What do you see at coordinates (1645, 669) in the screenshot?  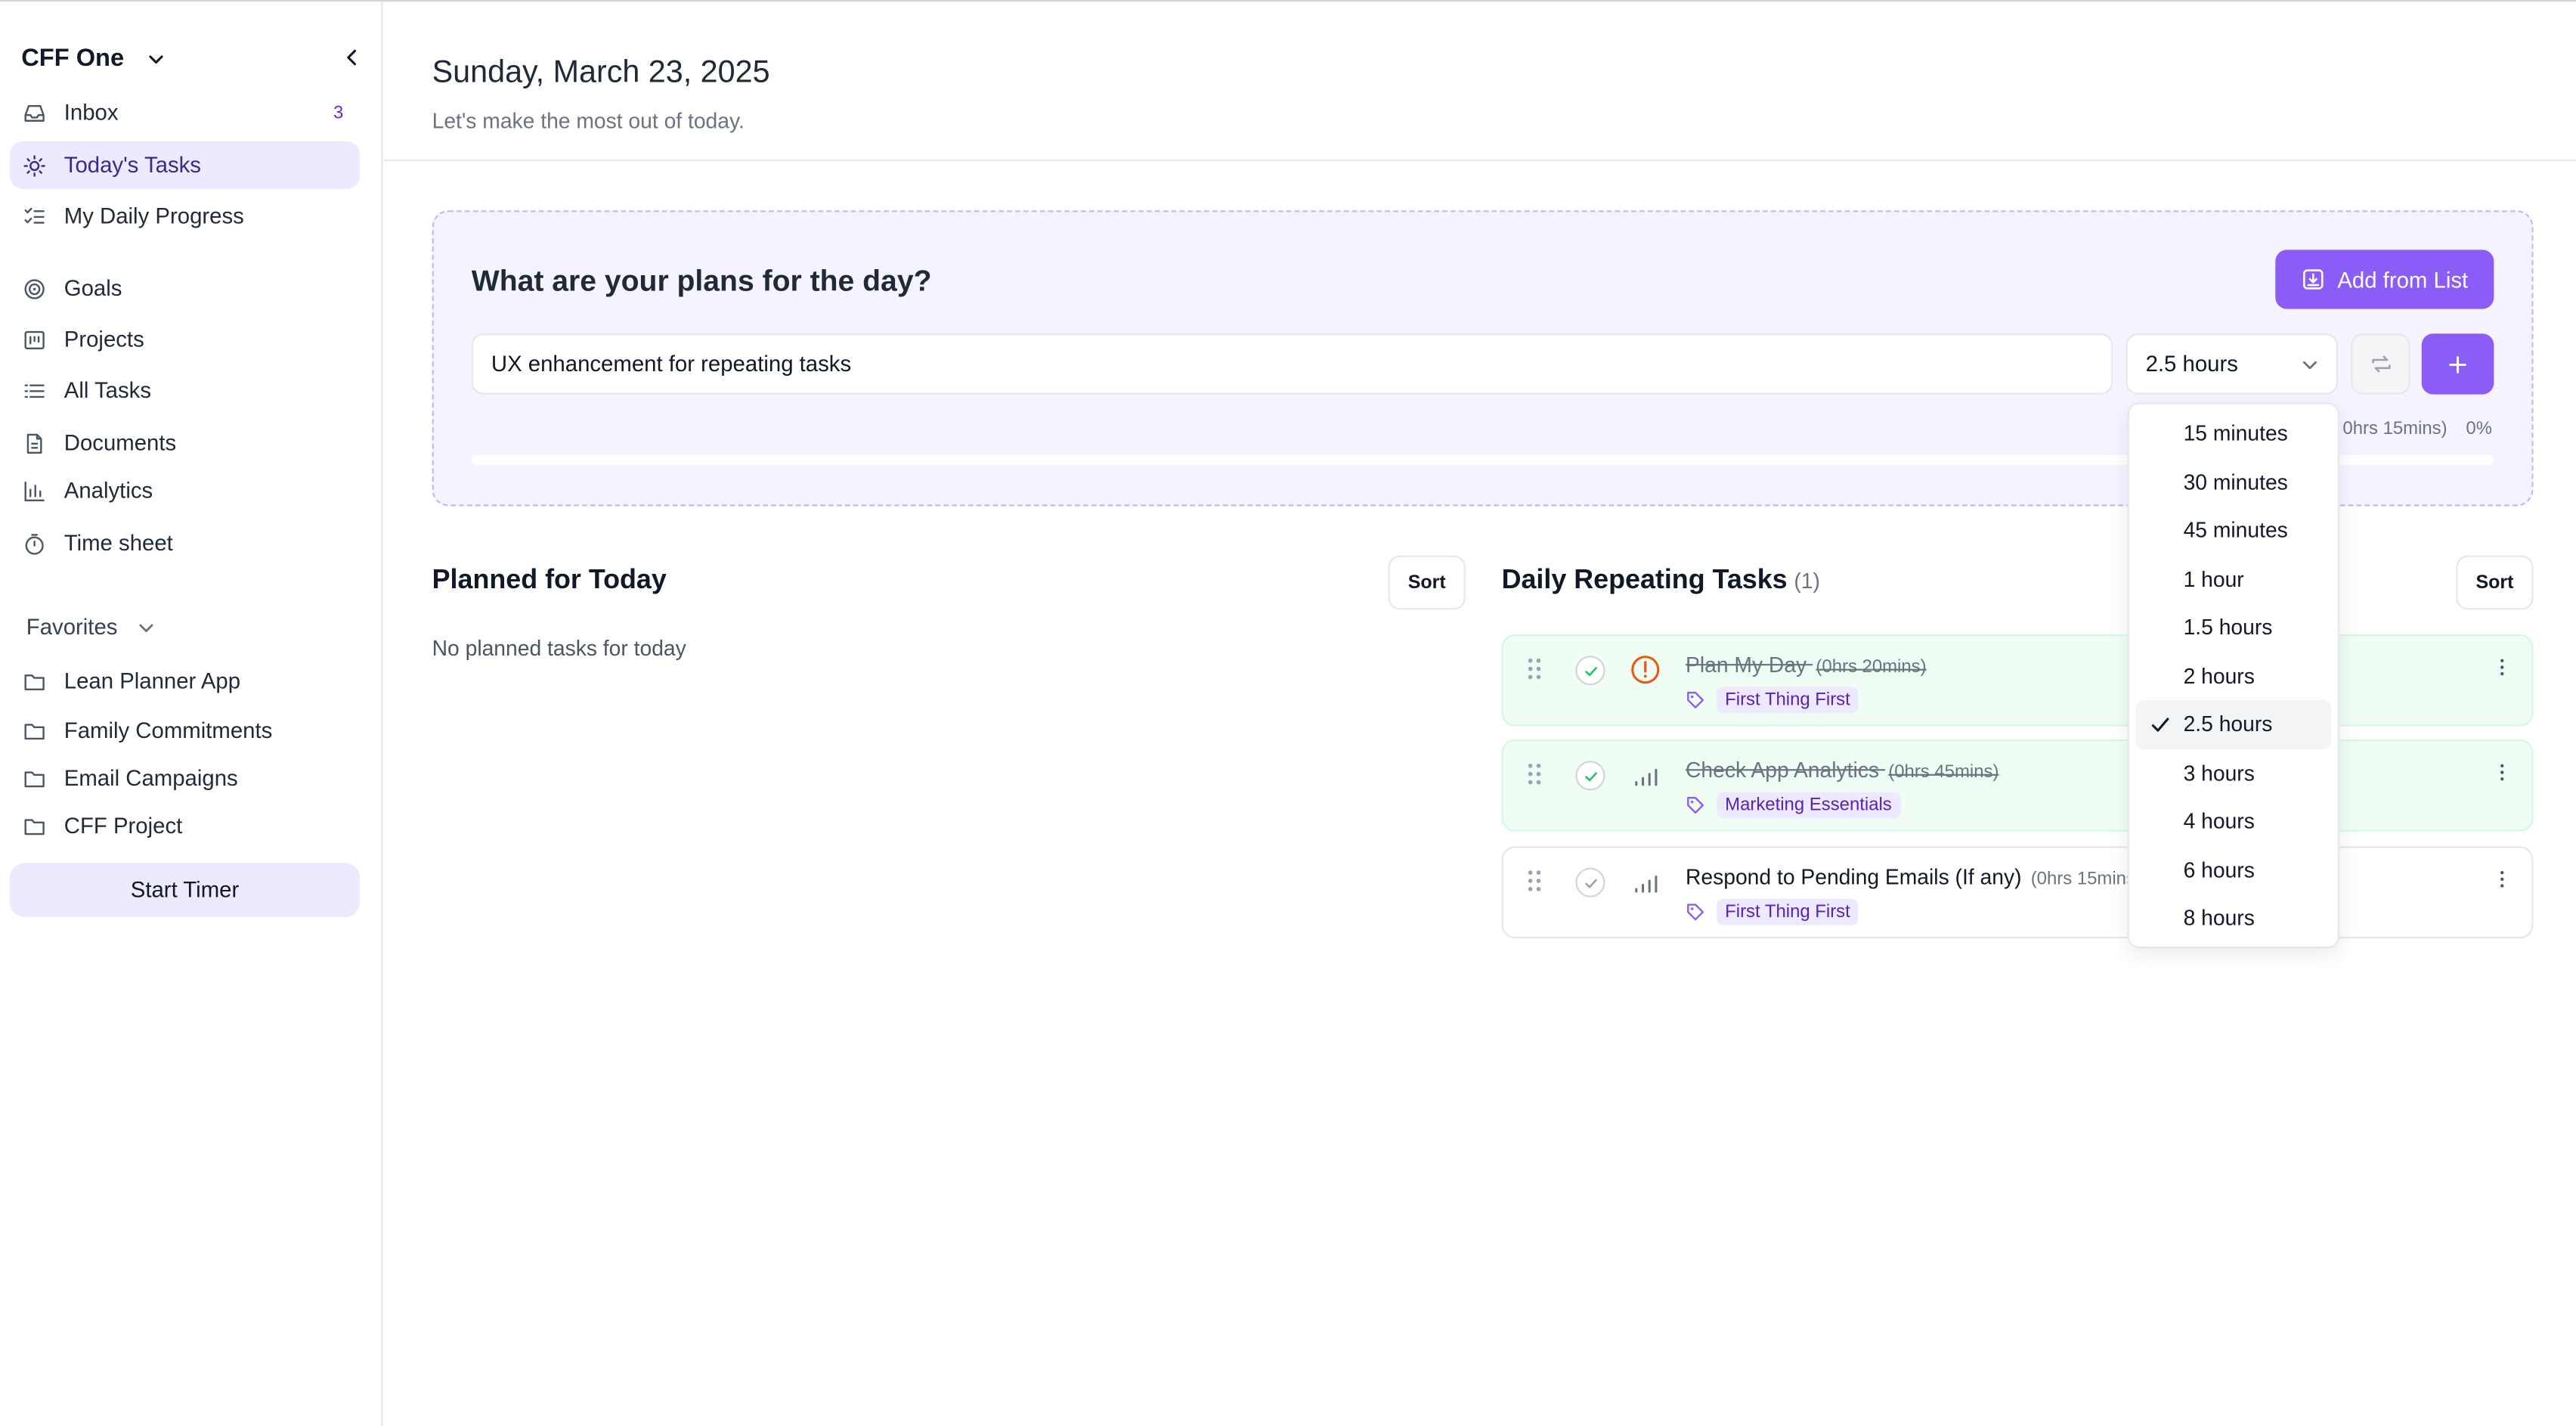 I see `priority-urgent-icon` at bounding box center [1645, 669].